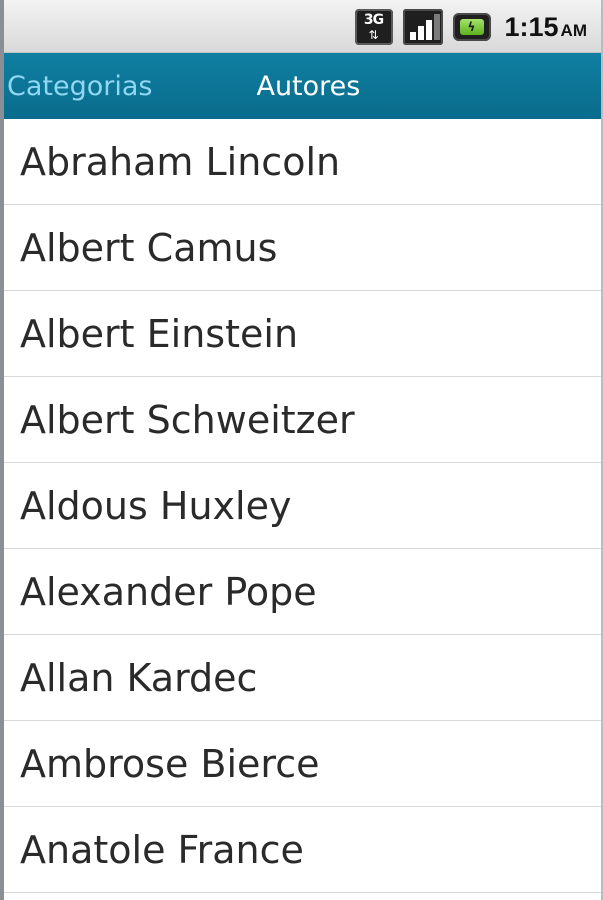 This screenshot has height=900, width=603. What do you see at coordinates (156, 505) in the screenshot?
I see `author-name: Aldous Huxley` at bounding box center [156, 505].